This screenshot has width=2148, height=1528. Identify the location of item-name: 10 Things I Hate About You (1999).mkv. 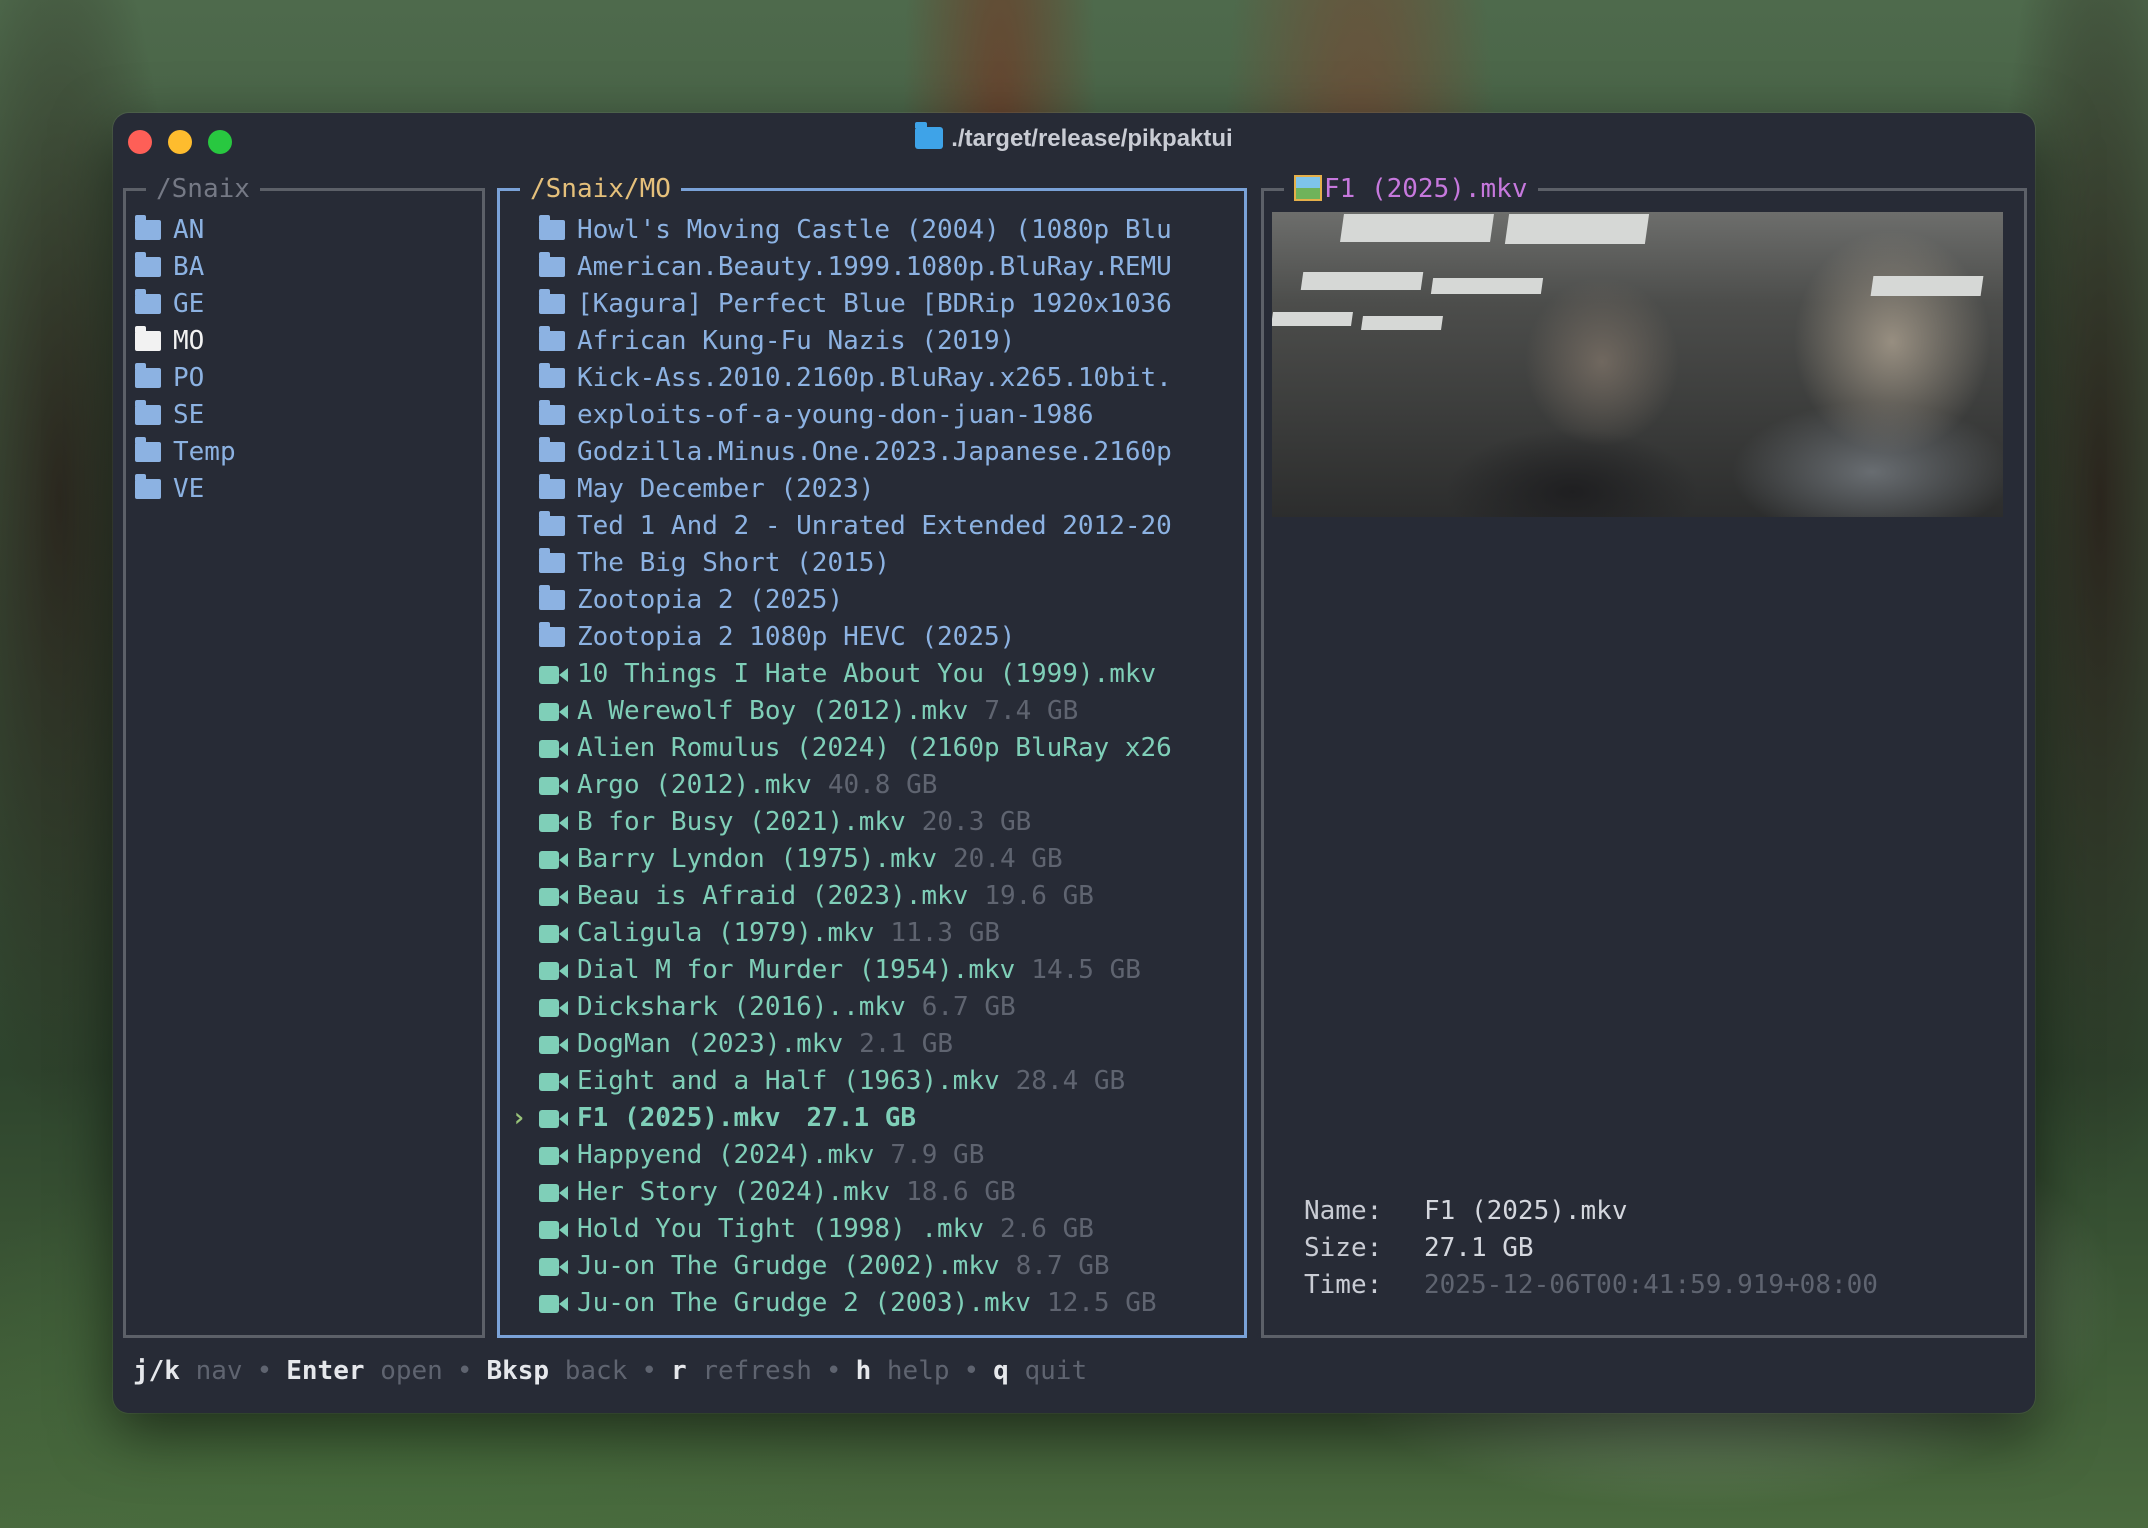
(867, 674).